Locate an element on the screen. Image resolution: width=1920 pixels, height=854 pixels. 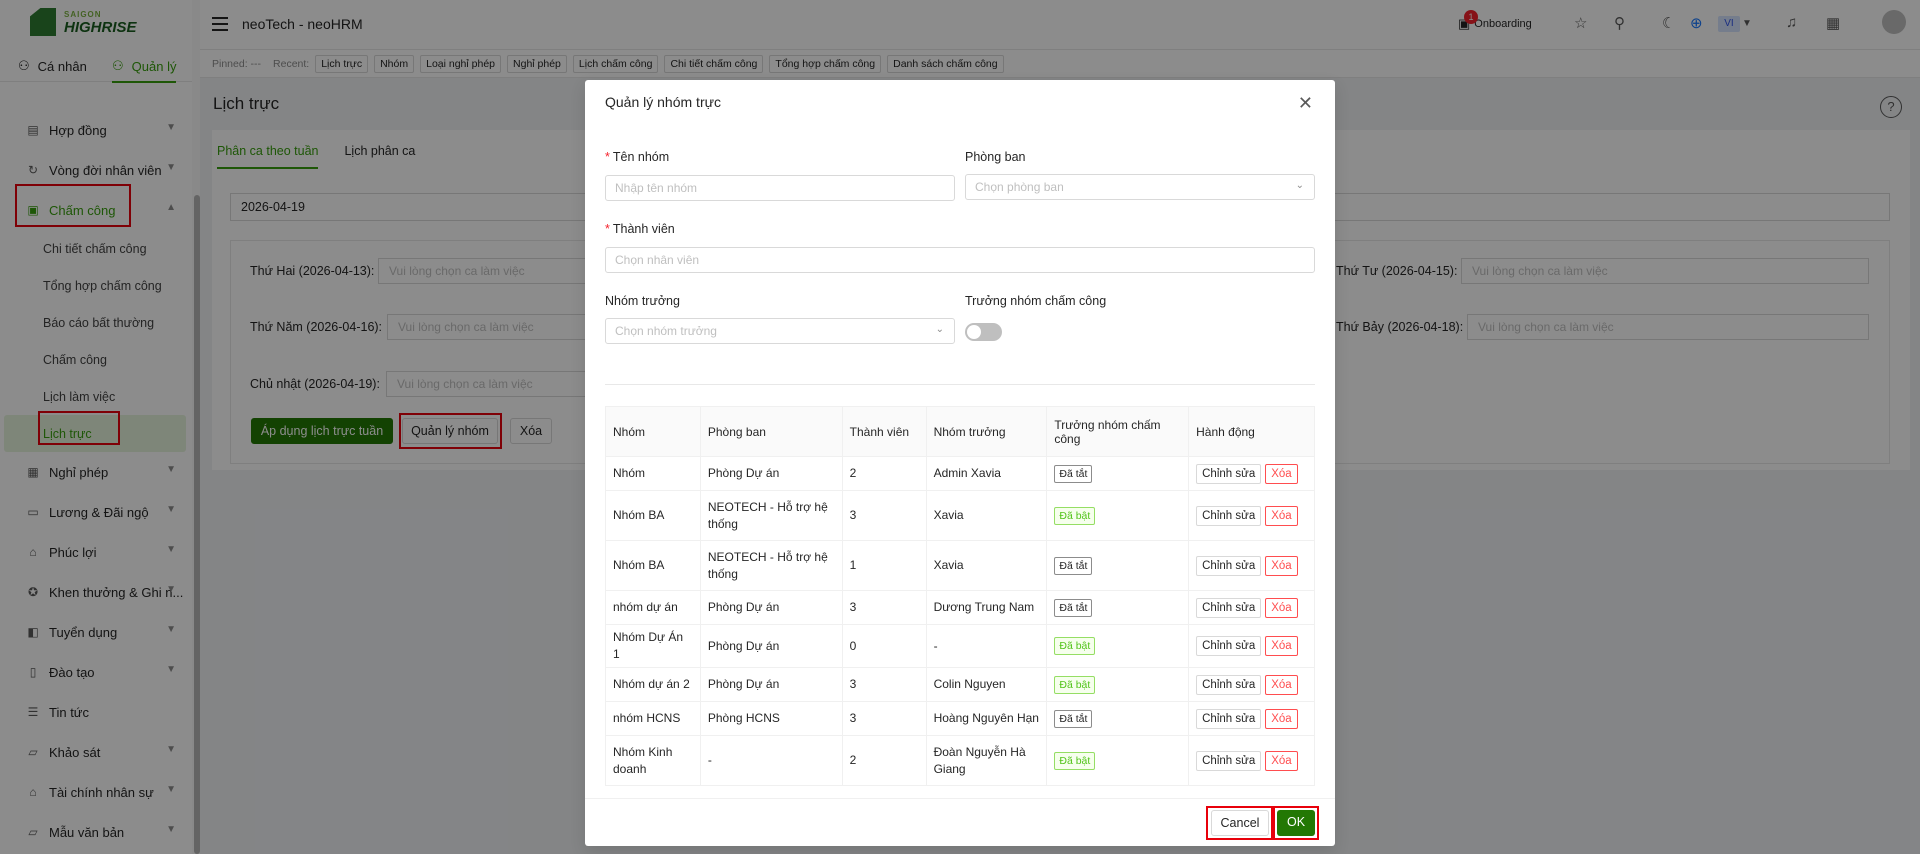
group-name-cell: Nhóm is located at coordinates (653, 473).